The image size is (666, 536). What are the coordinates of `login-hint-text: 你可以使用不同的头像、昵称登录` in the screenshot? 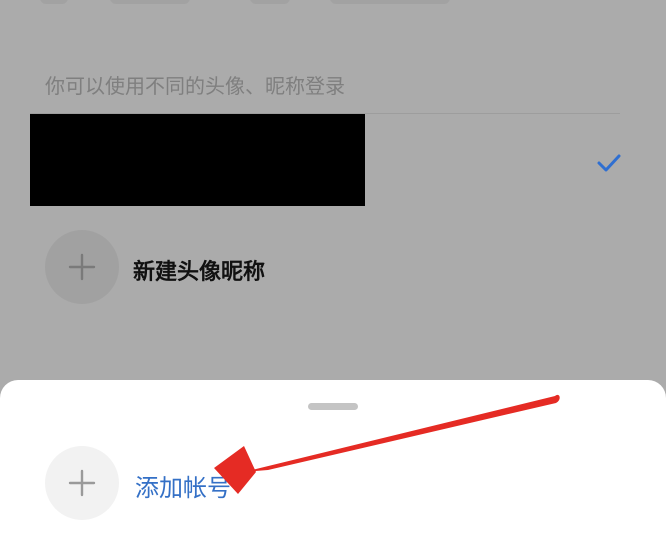 It's located at (195, 86).